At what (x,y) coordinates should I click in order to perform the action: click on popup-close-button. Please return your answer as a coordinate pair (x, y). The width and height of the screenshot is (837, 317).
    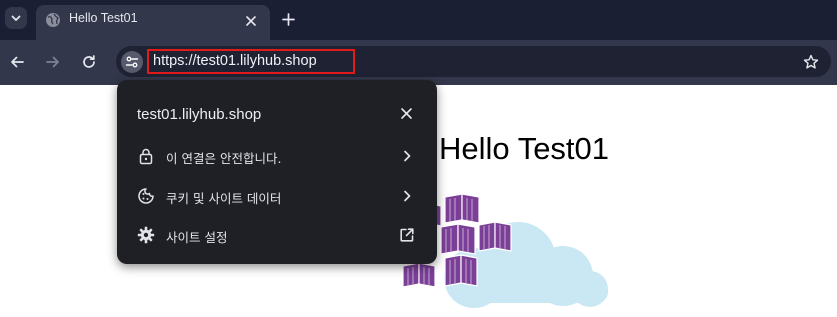
    Looking at the image, I should click on (406, 113).